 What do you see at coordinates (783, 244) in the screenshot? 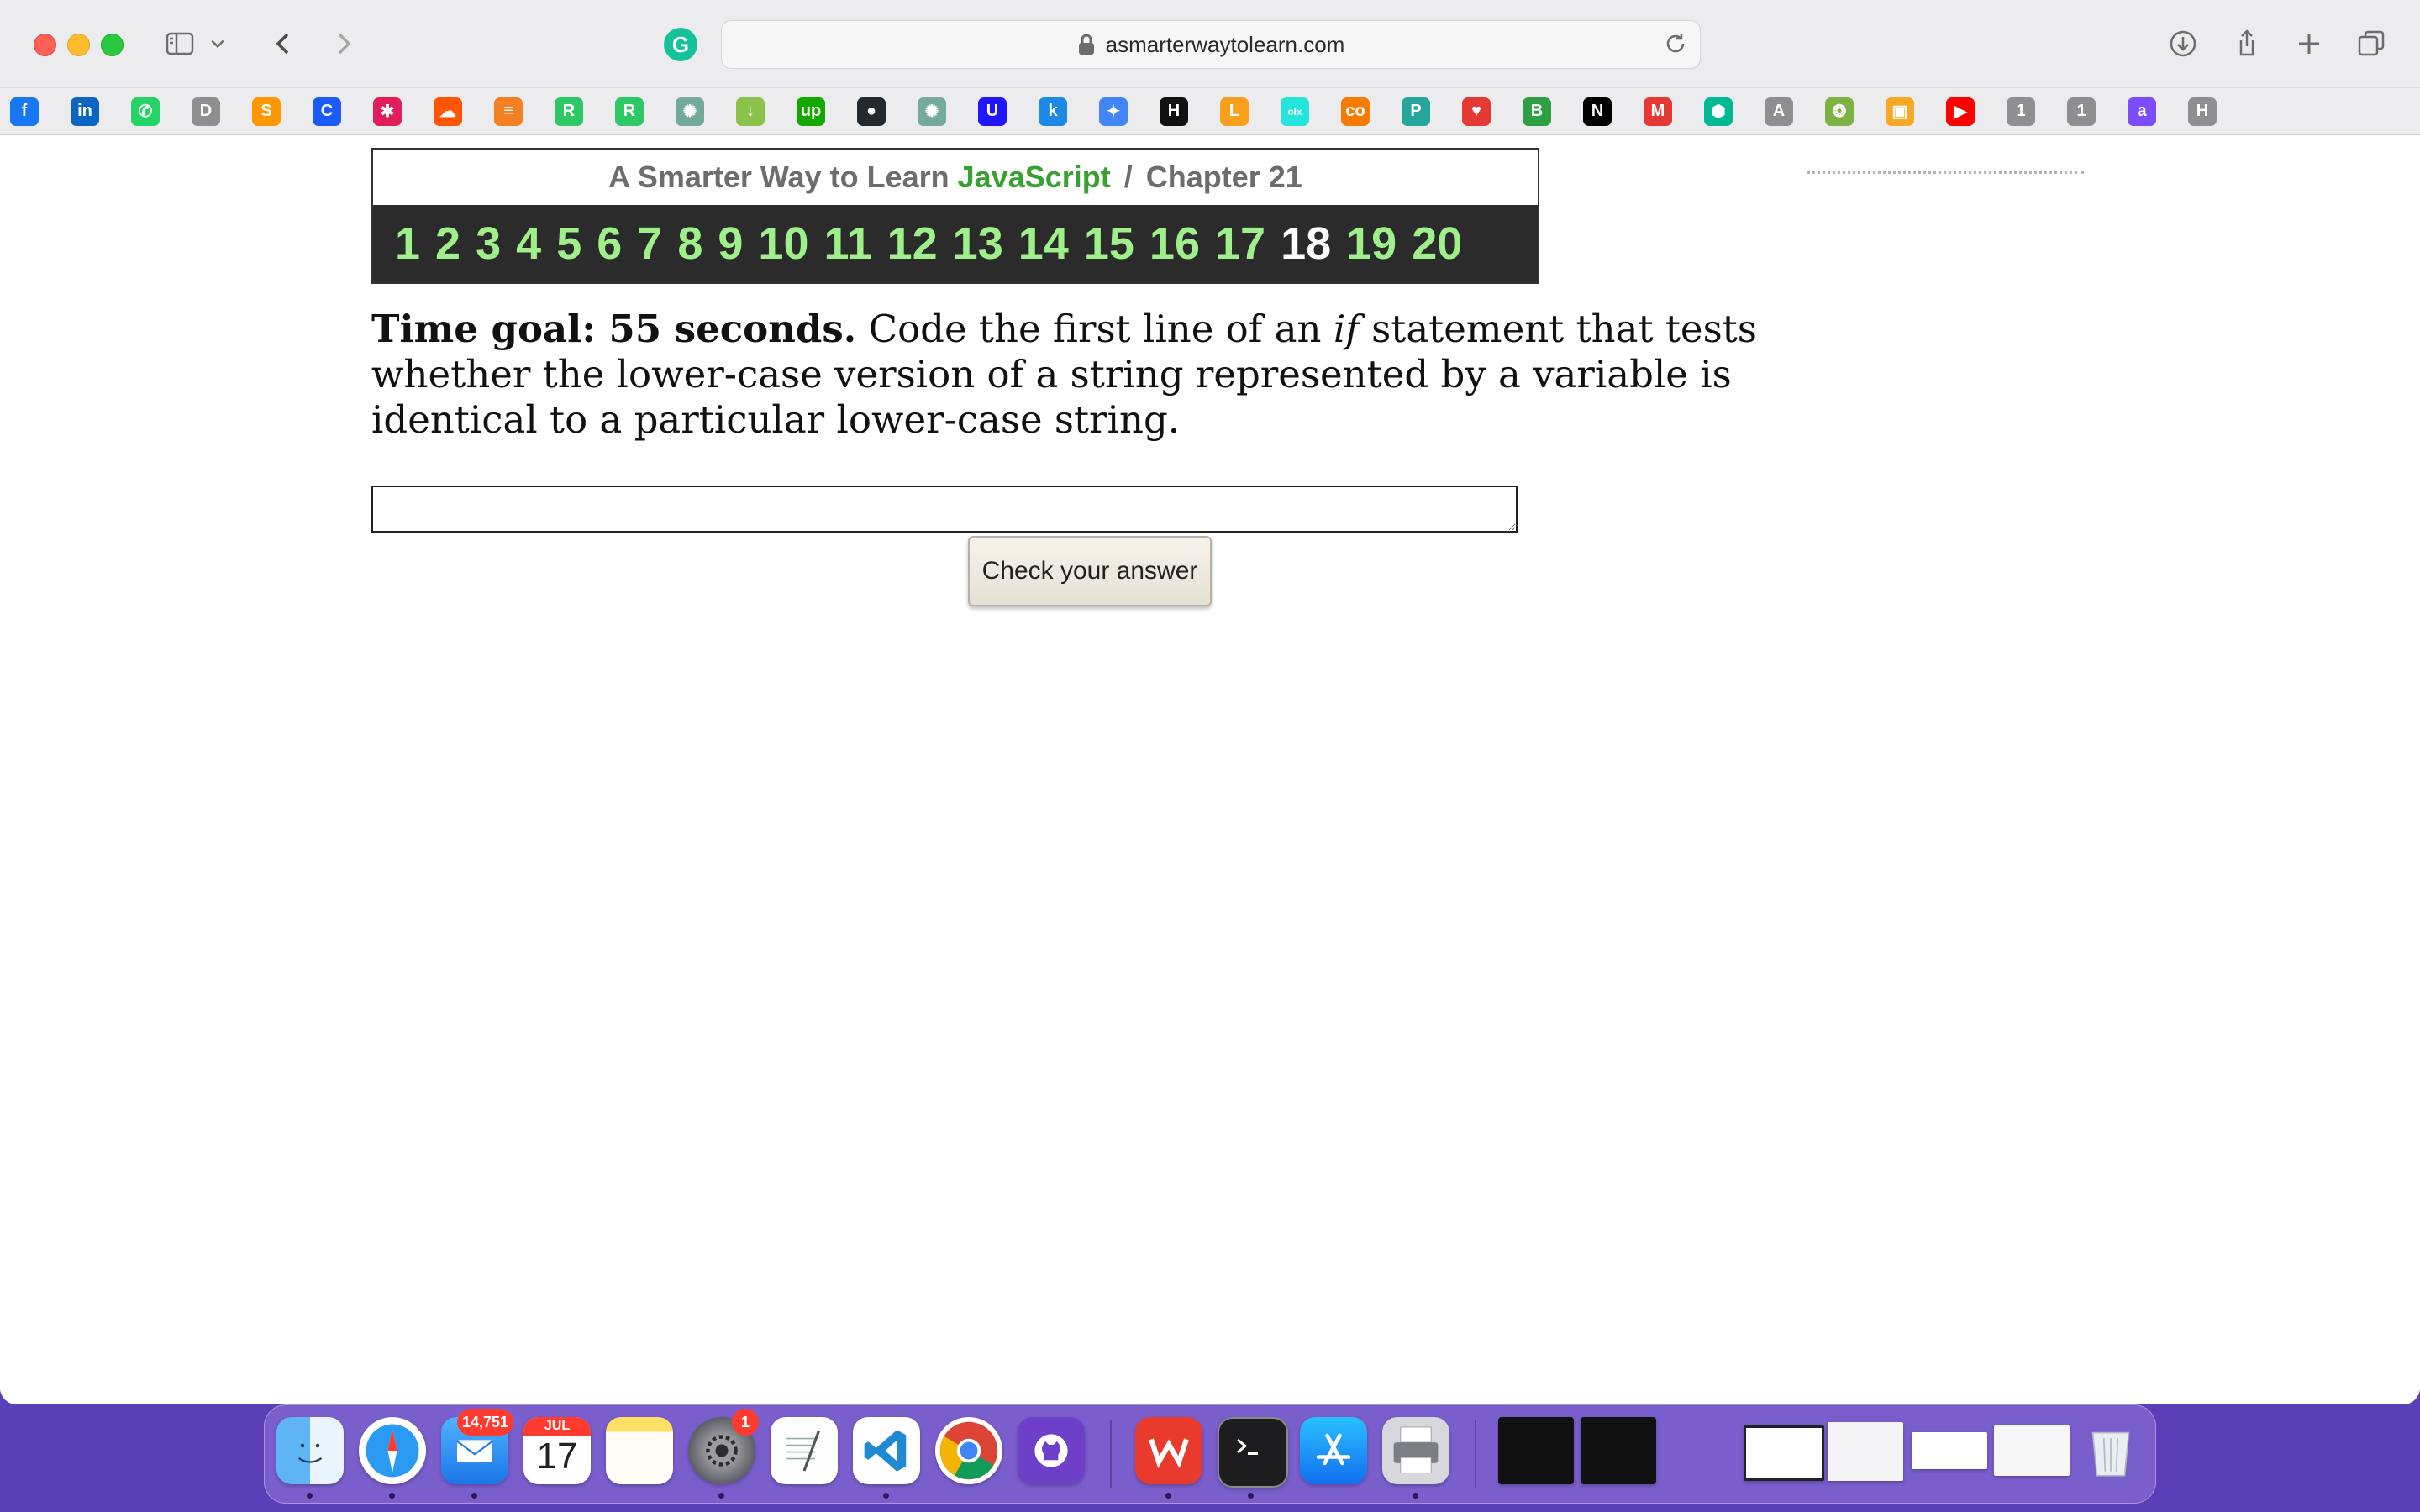
I see `exercise-link-10: 10` at bounding box center [783, 244].